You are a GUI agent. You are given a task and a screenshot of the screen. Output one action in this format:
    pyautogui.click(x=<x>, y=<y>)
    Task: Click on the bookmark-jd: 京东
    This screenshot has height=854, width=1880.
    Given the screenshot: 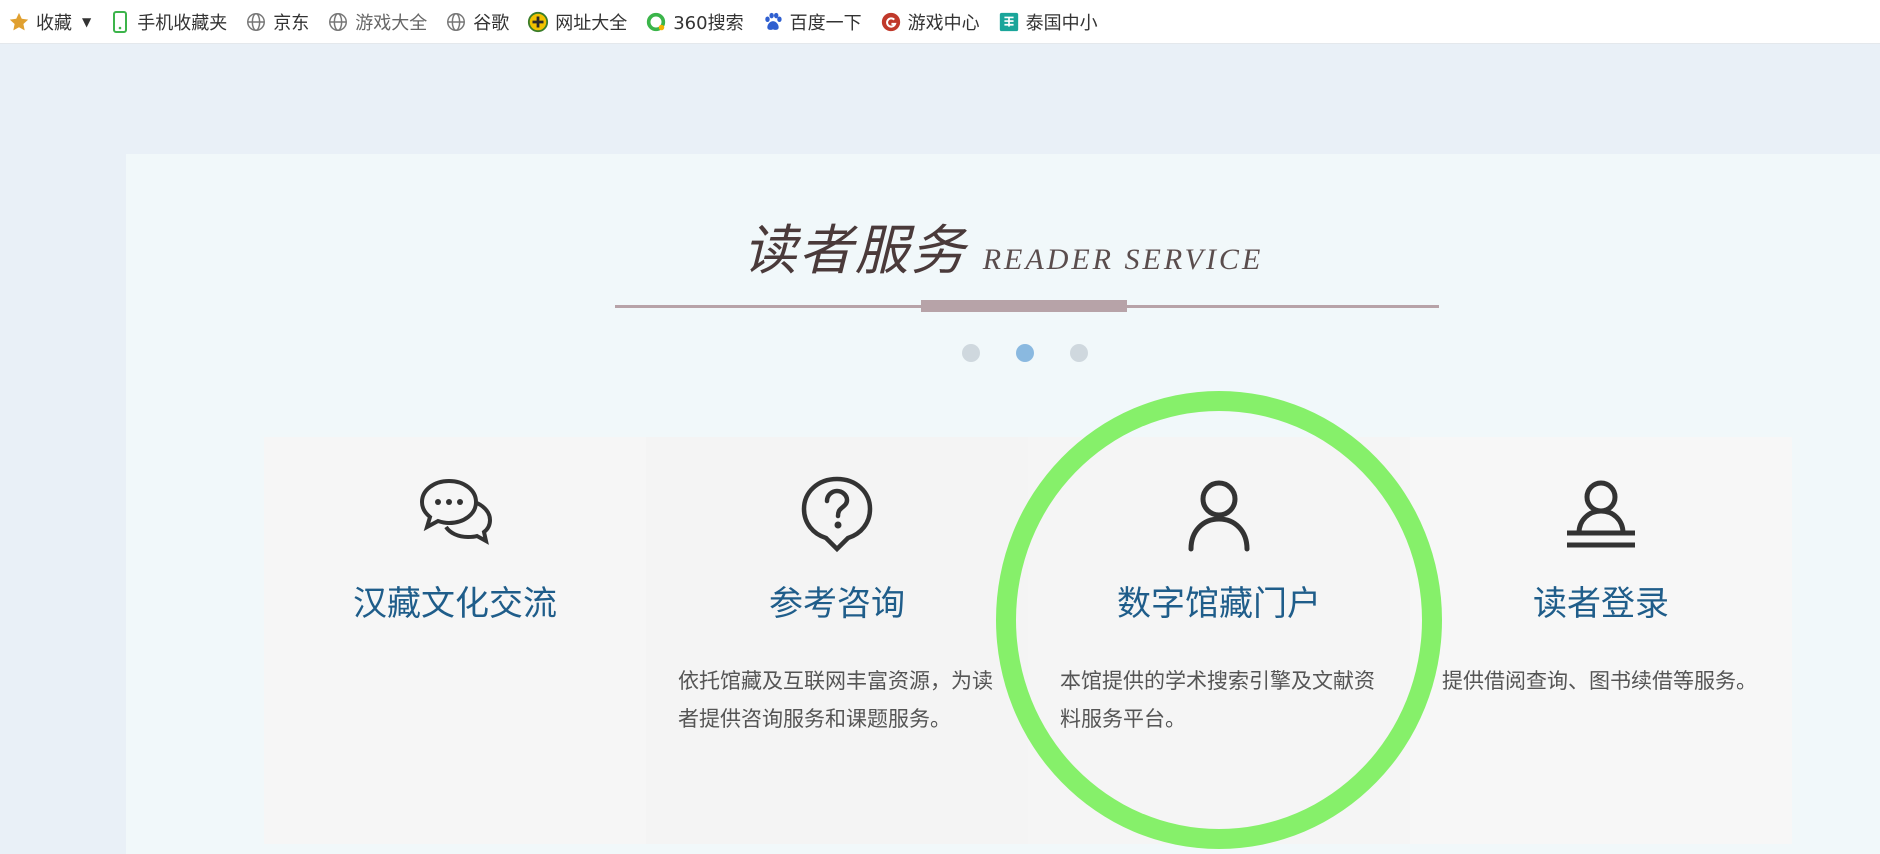 What is the action you would take?
    pyautogui.click(x=277, y=22)
    